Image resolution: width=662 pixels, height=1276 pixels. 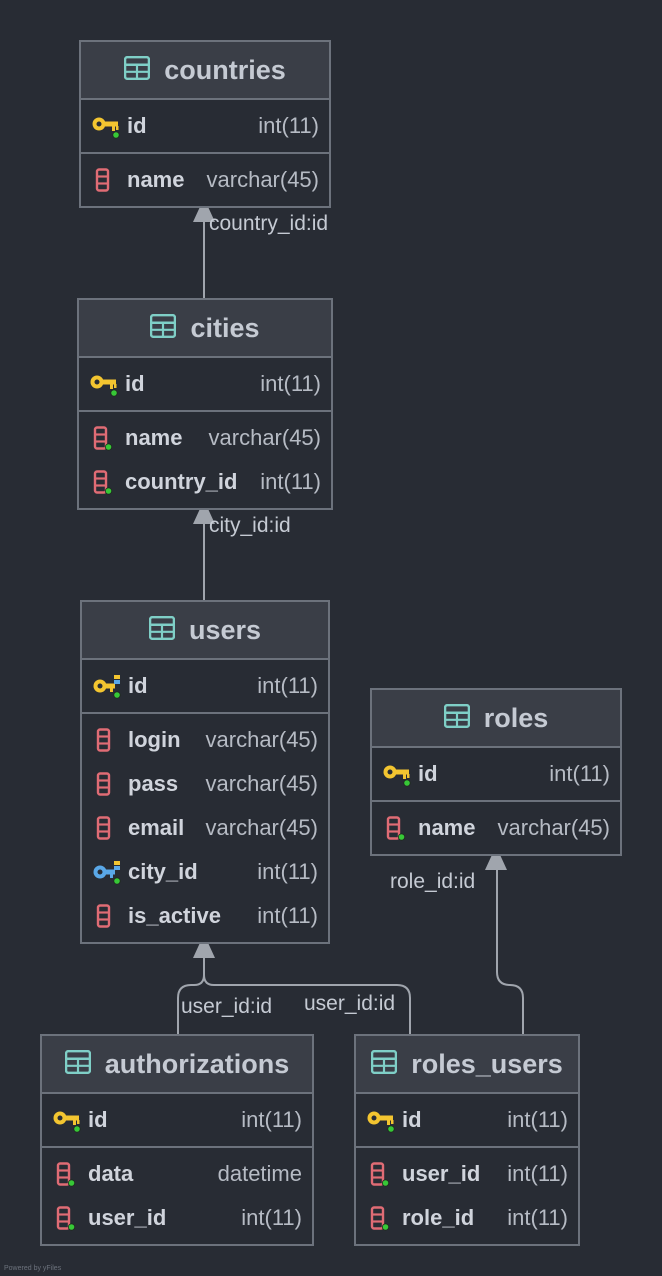 I want to click on edge-label-auth-user-id: user_id:id, so click(x=227, y=1006).